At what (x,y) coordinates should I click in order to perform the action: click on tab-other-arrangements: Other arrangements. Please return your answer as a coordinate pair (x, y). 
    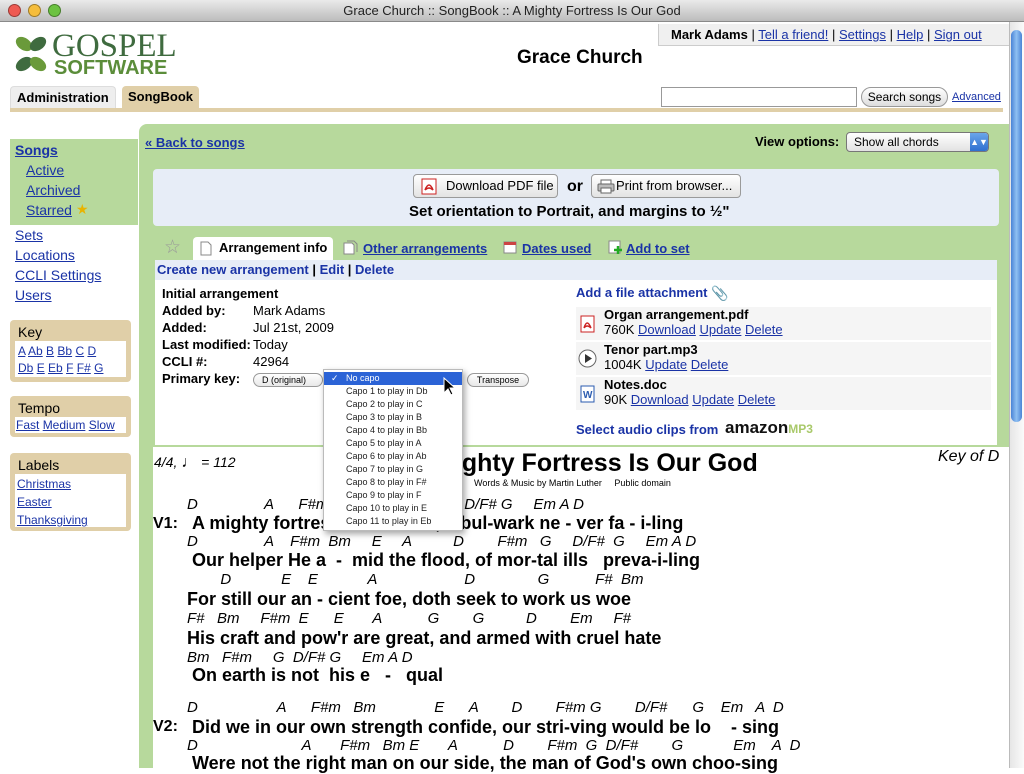
    Looking at the image, I should click on (425, 248).